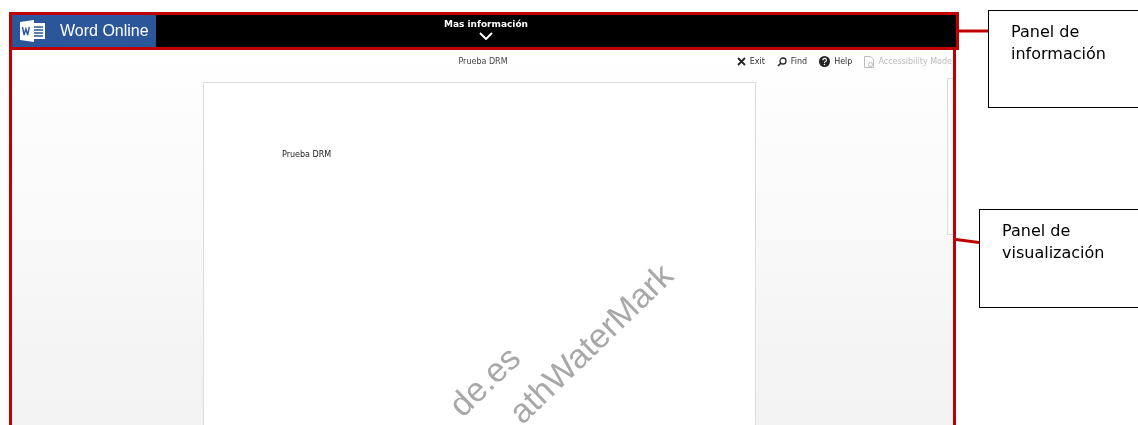 This screenshot has width=1138, height=425. I want to click on toolbar-button: Find, so click(792, 61).